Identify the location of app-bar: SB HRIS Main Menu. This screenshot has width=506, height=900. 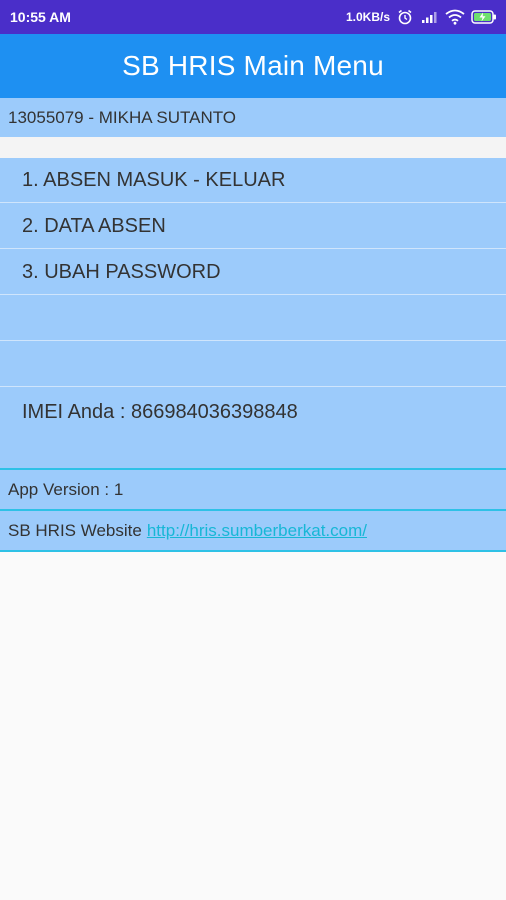
(253, 66).